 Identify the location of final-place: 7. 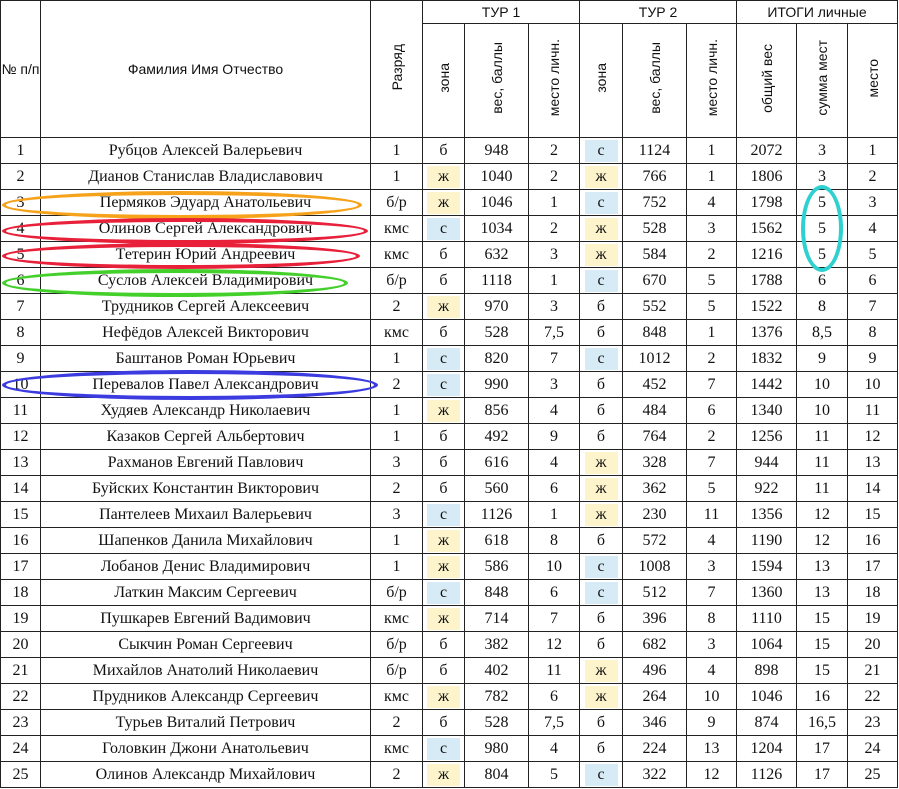
(872, 306).